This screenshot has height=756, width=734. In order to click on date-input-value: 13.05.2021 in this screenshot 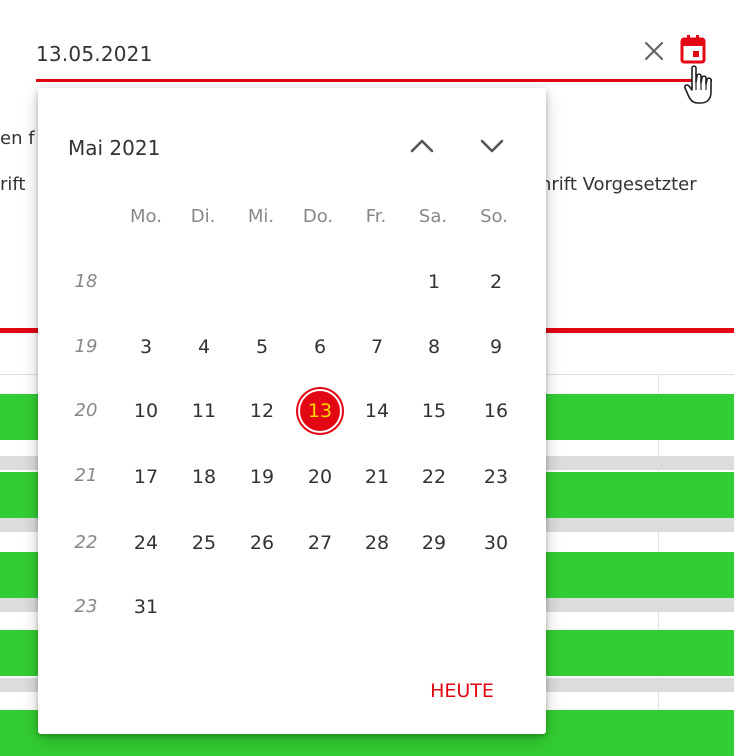, I will do `click(94, 54)`.